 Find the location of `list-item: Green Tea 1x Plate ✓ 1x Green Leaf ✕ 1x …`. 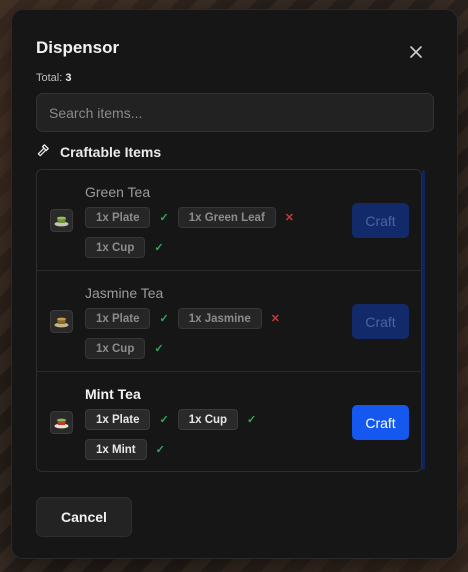

list-item: Green Tea 1x Plate ✓ 1x Green Leaf ✕ 1x … is located at coordinates (229, 220).